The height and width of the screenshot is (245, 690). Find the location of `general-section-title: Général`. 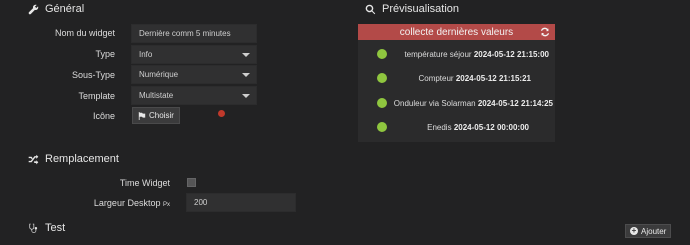

general-section-title: Général is located at coordinates (56, 9).